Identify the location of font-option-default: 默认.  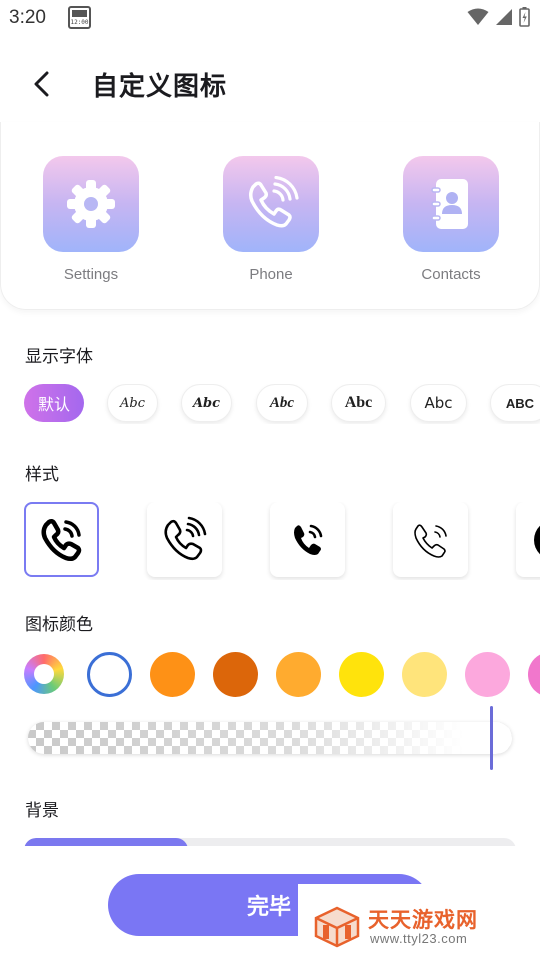
(54, 403).